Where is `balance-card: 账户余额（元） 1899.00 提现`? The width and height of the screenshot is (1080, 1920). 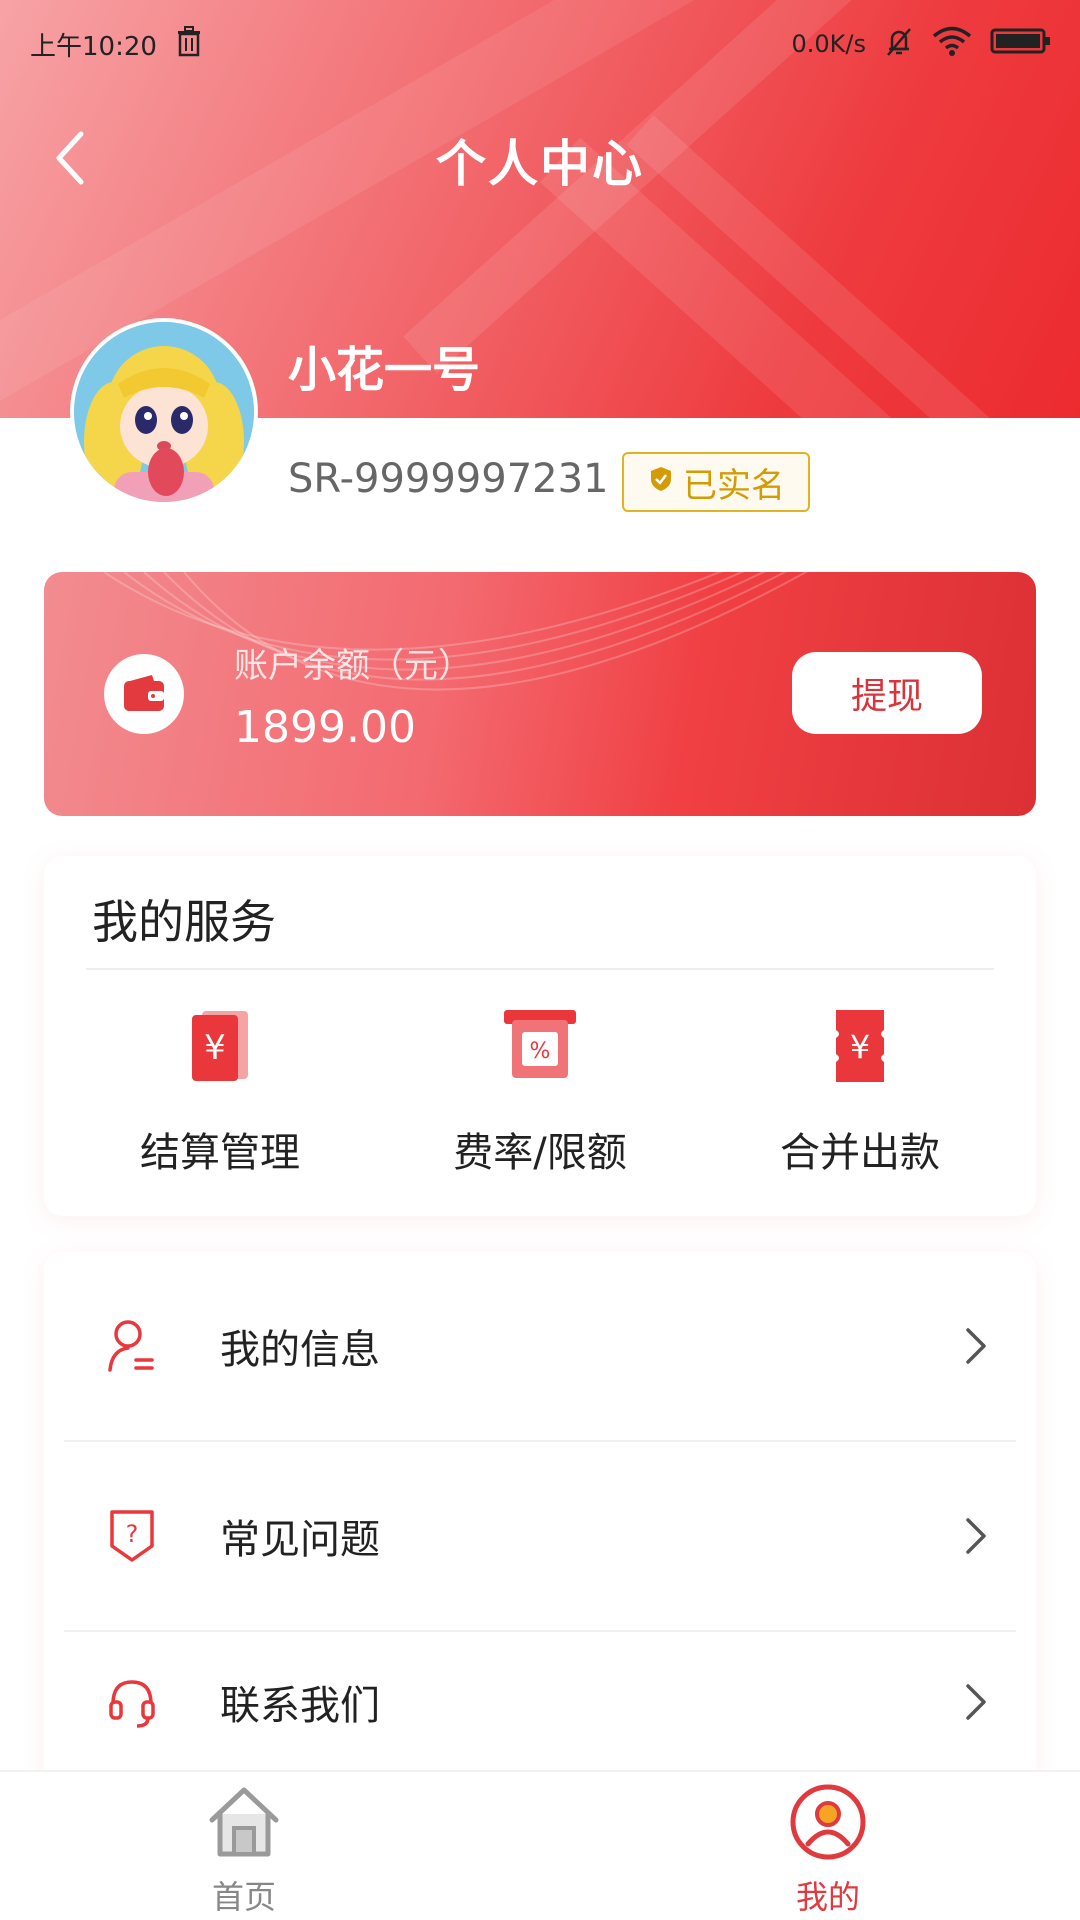
balance-card: 账户余额（元） 1899.00 提现 is located at coordinates (540, 694).